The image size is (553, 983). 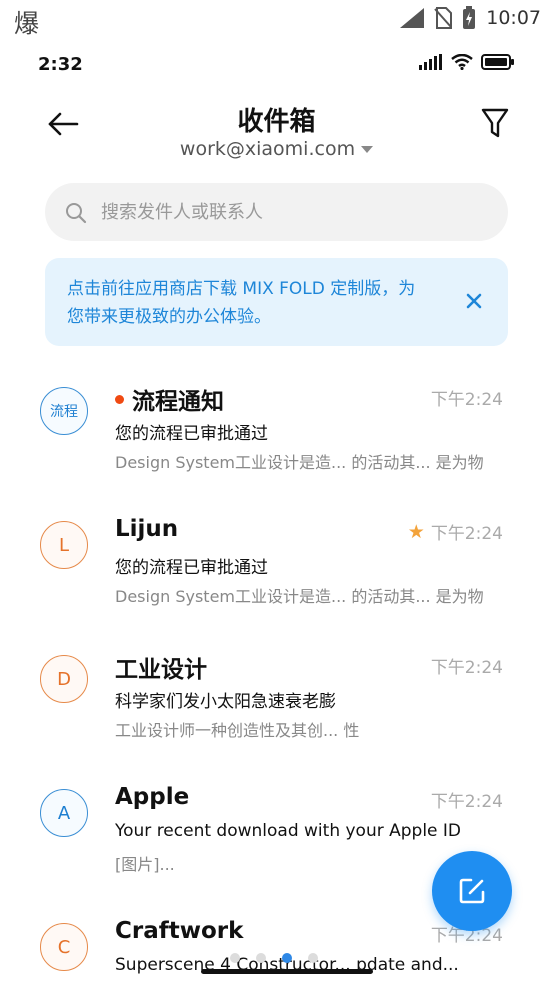 I want to click on search-icon, so click(x=76, y=213).